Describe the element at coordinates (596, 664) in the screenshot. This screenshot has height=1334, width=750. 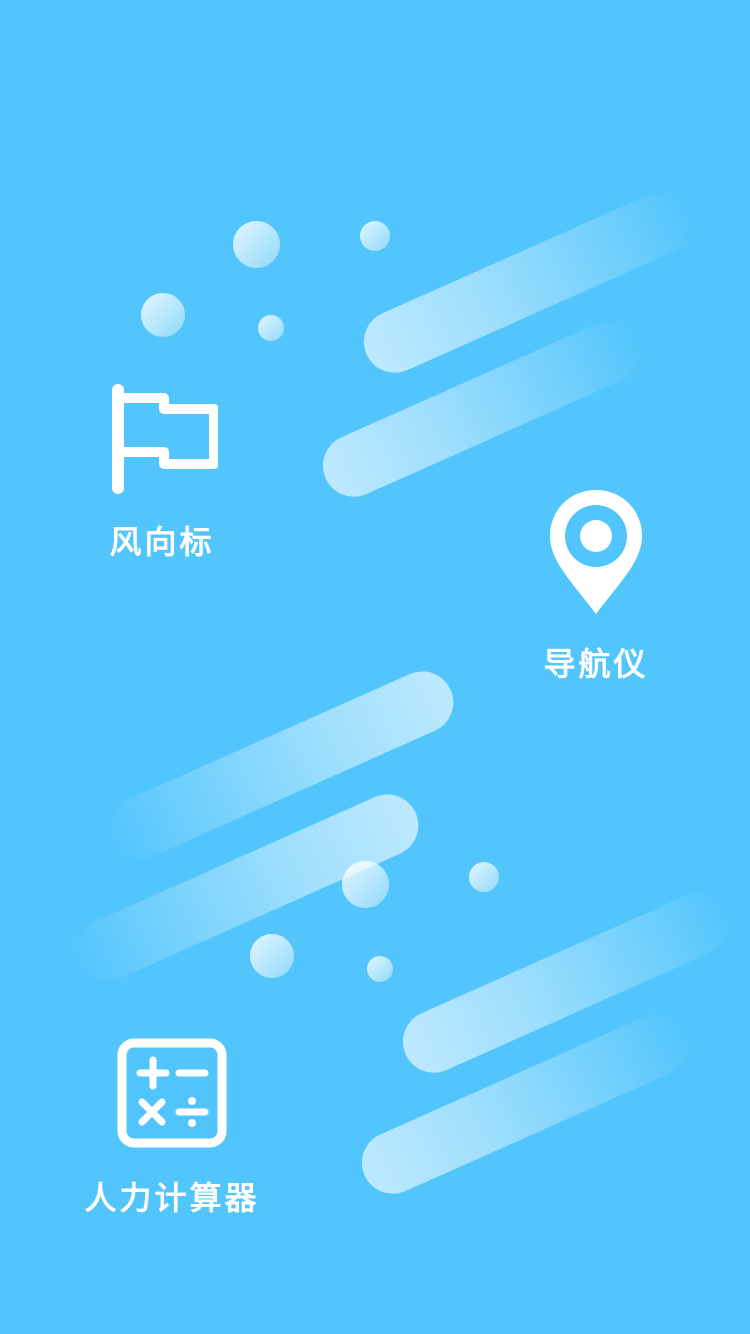
I see `navigator-label: 导航仪` at that location.